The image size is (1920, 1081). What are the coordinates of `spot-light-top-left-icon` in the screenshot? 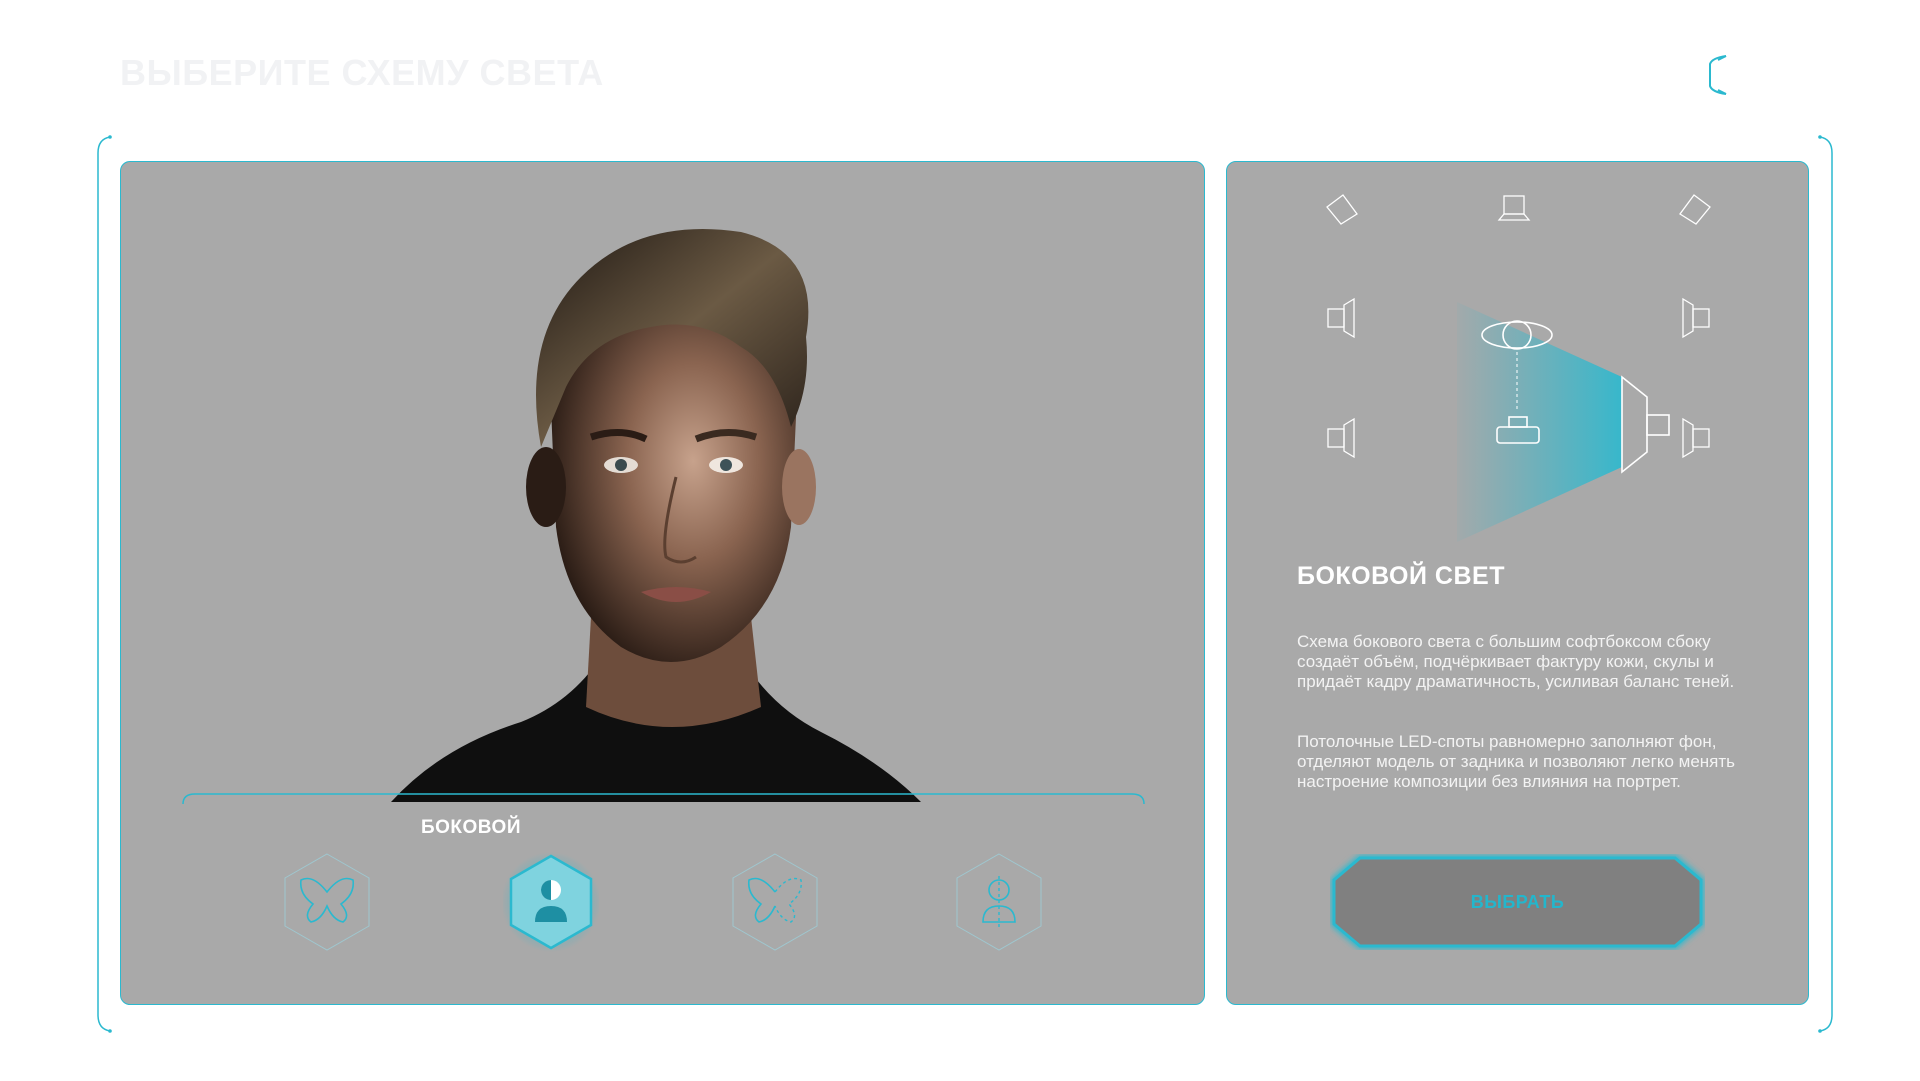 It's located at (1342, 209).